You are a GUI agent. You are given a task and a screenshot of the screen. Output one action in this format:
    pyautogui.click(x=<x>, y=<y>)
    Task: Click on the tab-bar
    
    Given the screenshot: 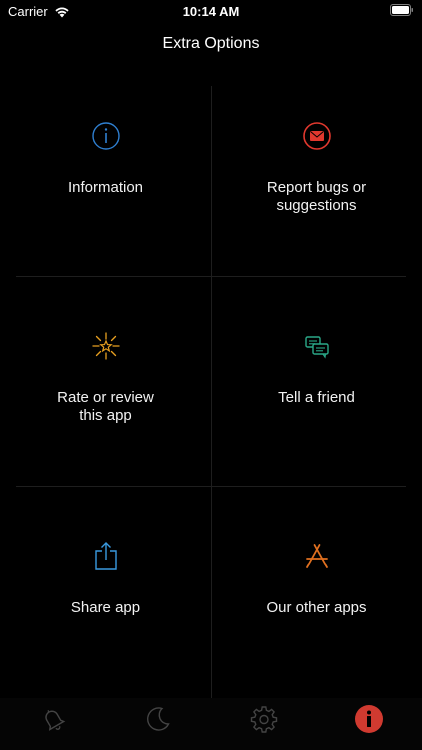 What is the action you would take?
    pyautogui.click(x=211, y=724)
    